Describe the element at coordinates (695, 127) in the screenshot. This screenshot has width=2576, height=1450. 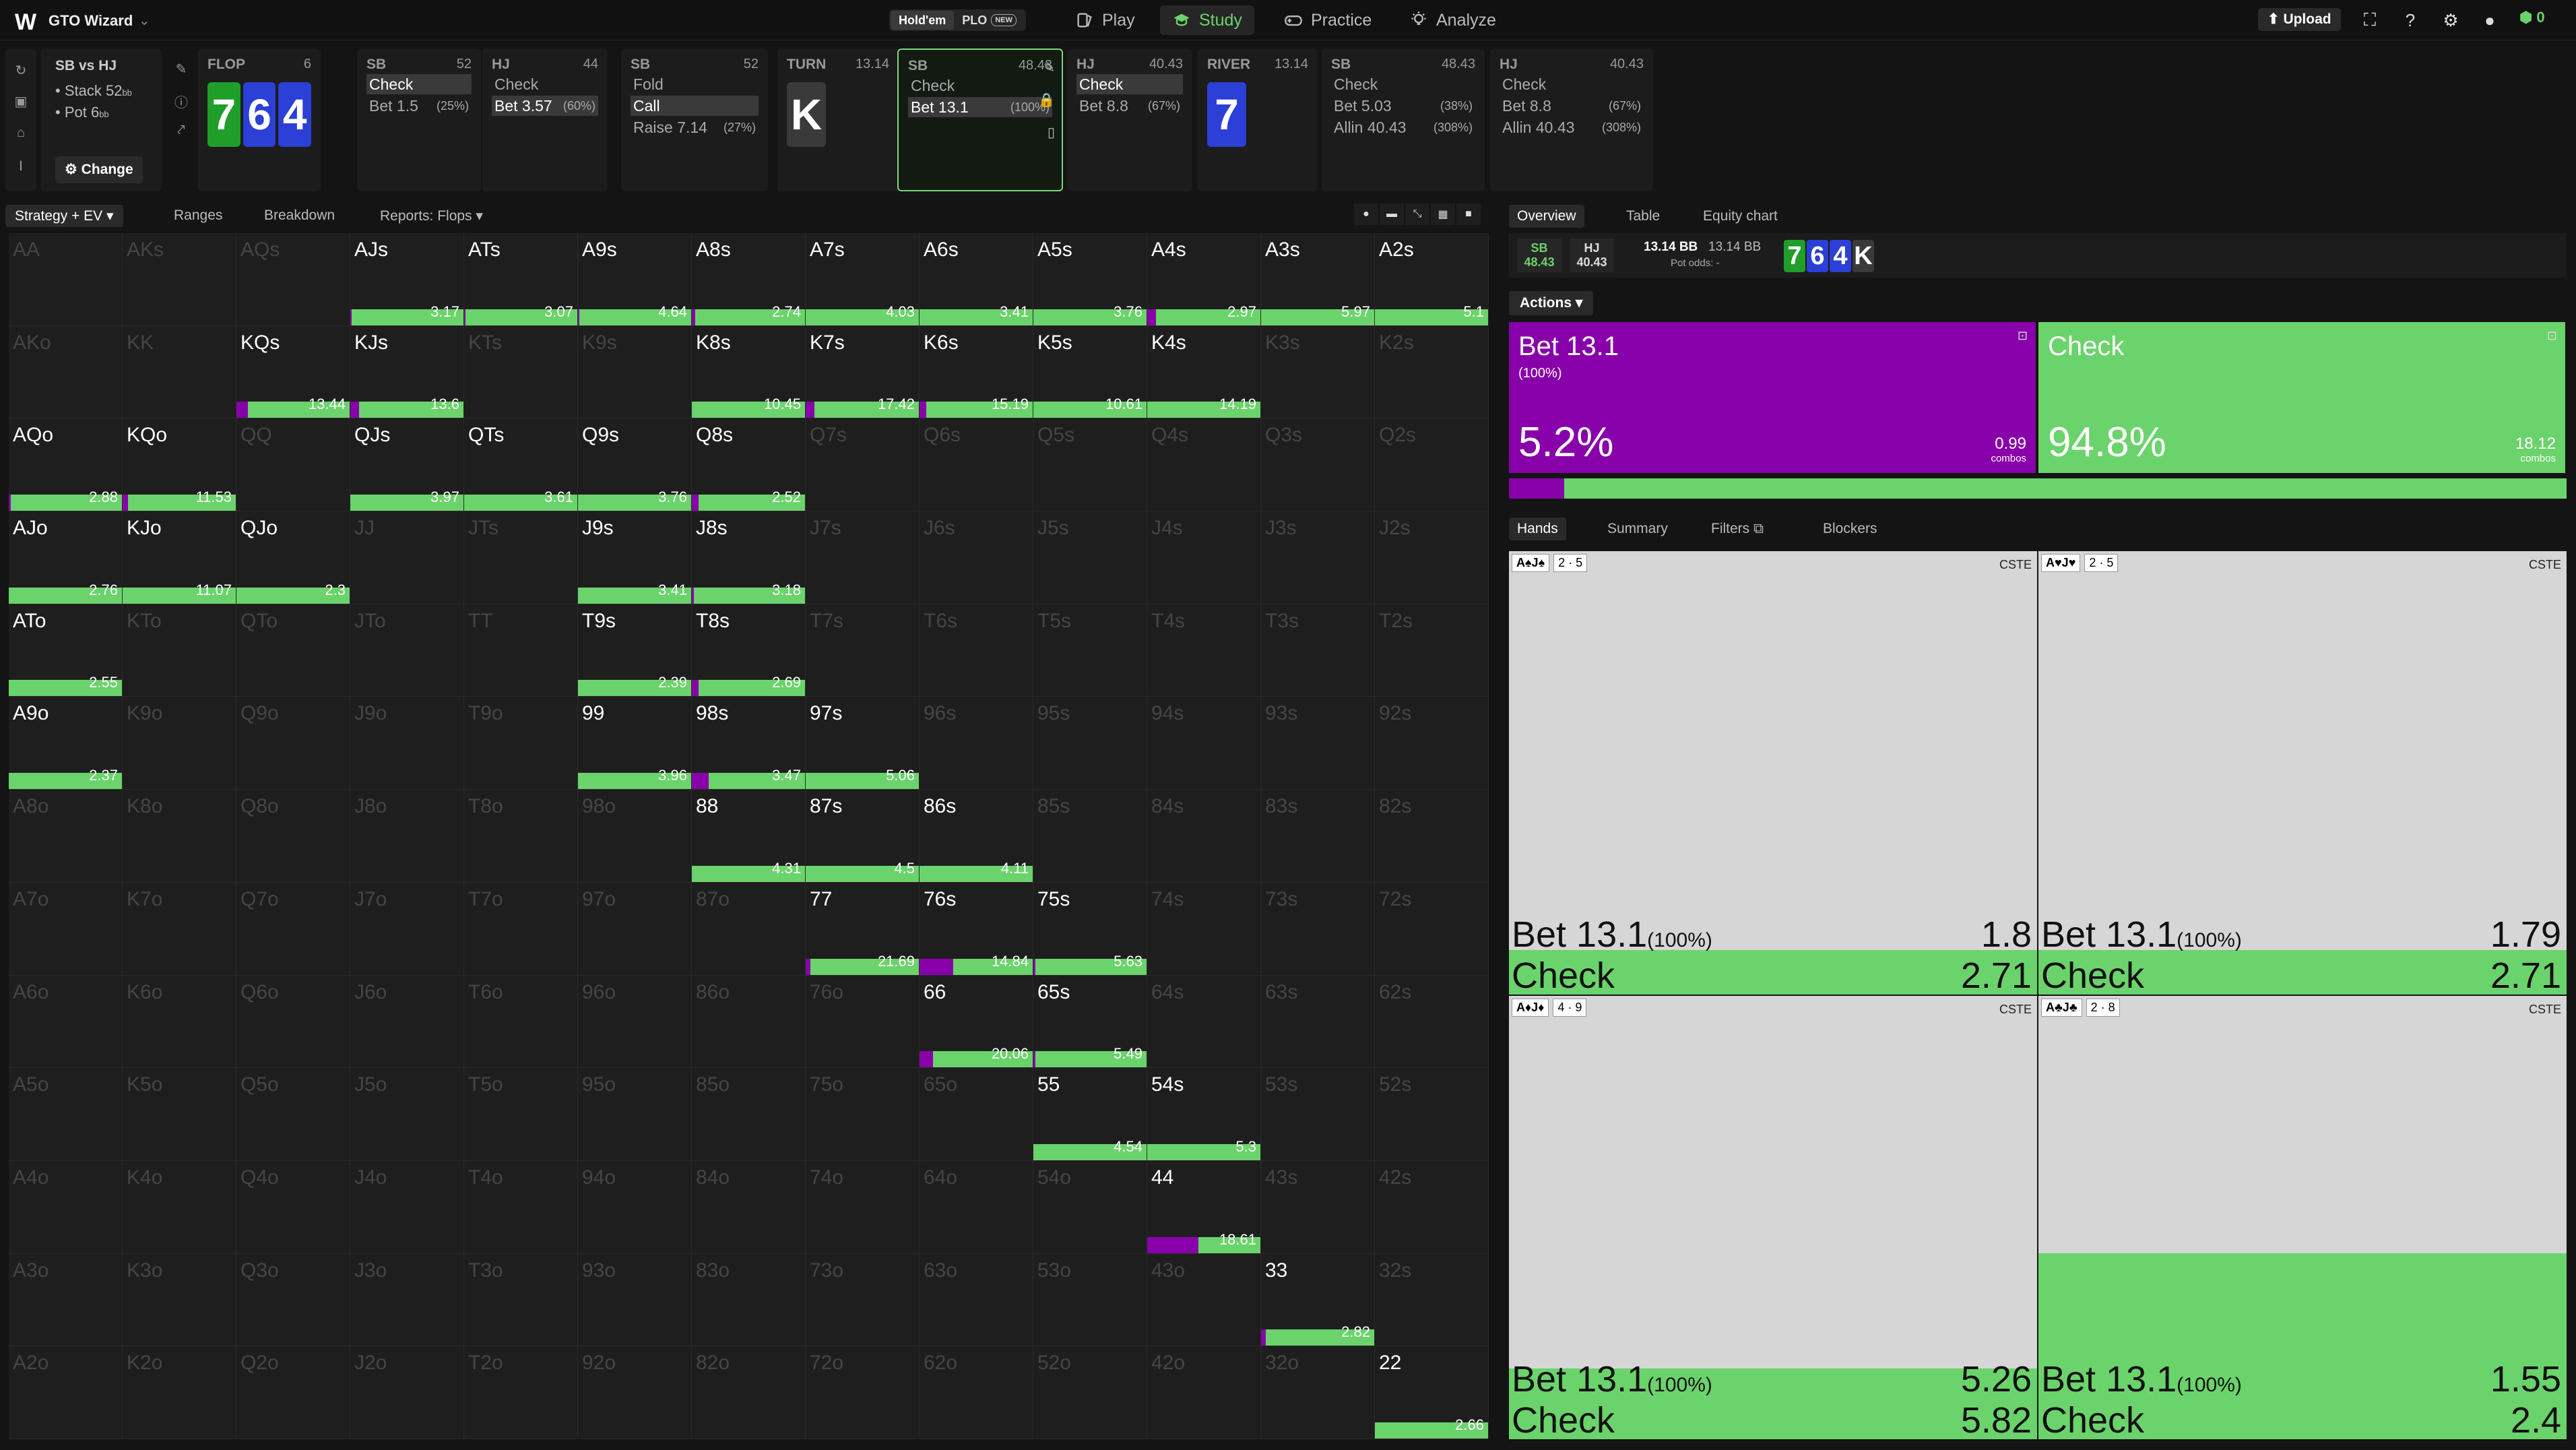
I see `tree-action: Raise 7.14 (27%)` at that location.